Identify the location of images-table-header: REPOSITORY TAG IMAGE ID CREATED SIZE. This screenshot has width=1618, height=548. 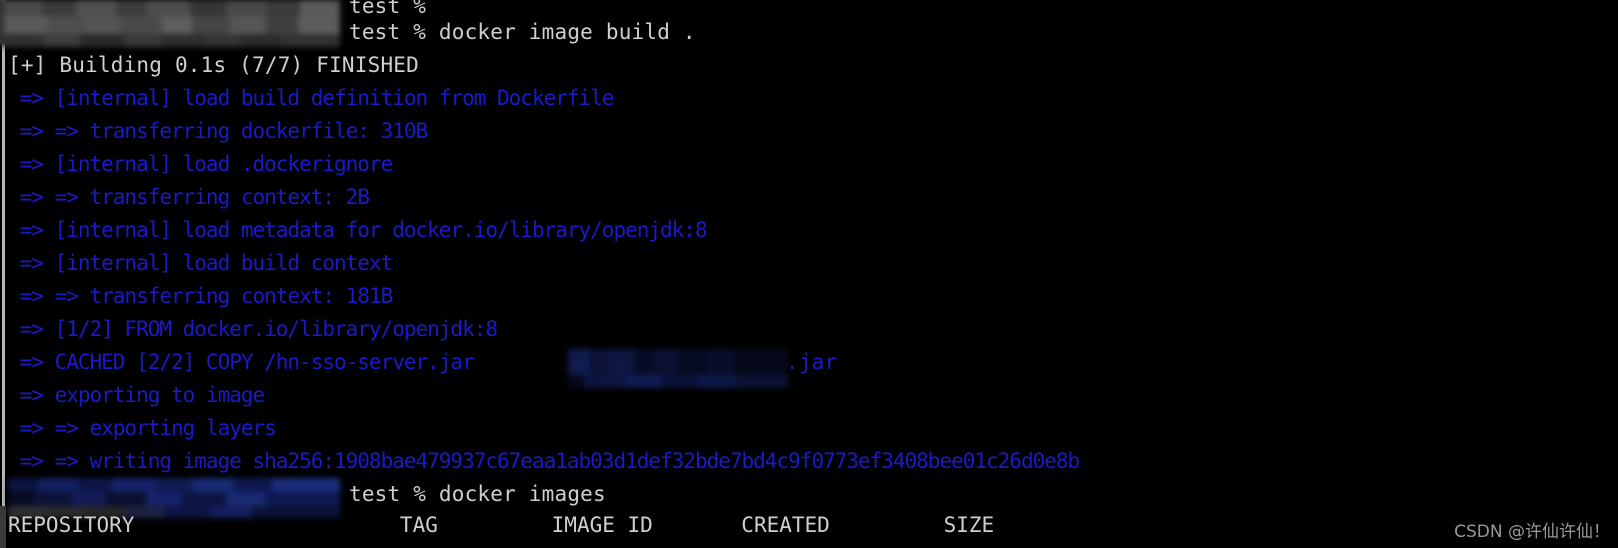
(501, 525).